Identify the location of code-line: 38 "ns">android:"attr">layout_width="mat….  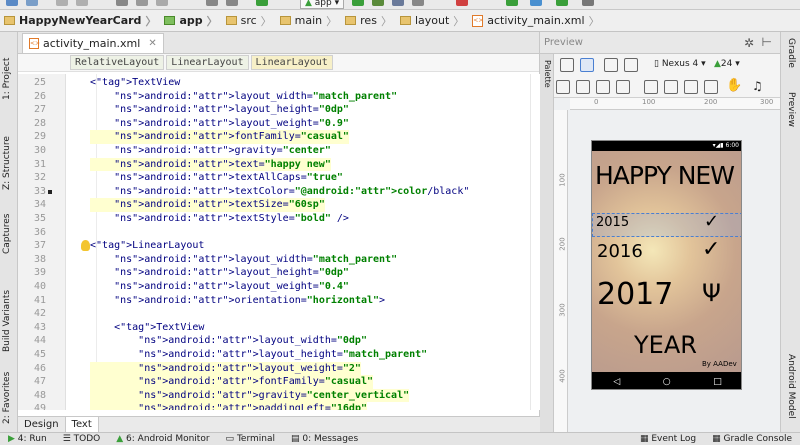
(279, 260).